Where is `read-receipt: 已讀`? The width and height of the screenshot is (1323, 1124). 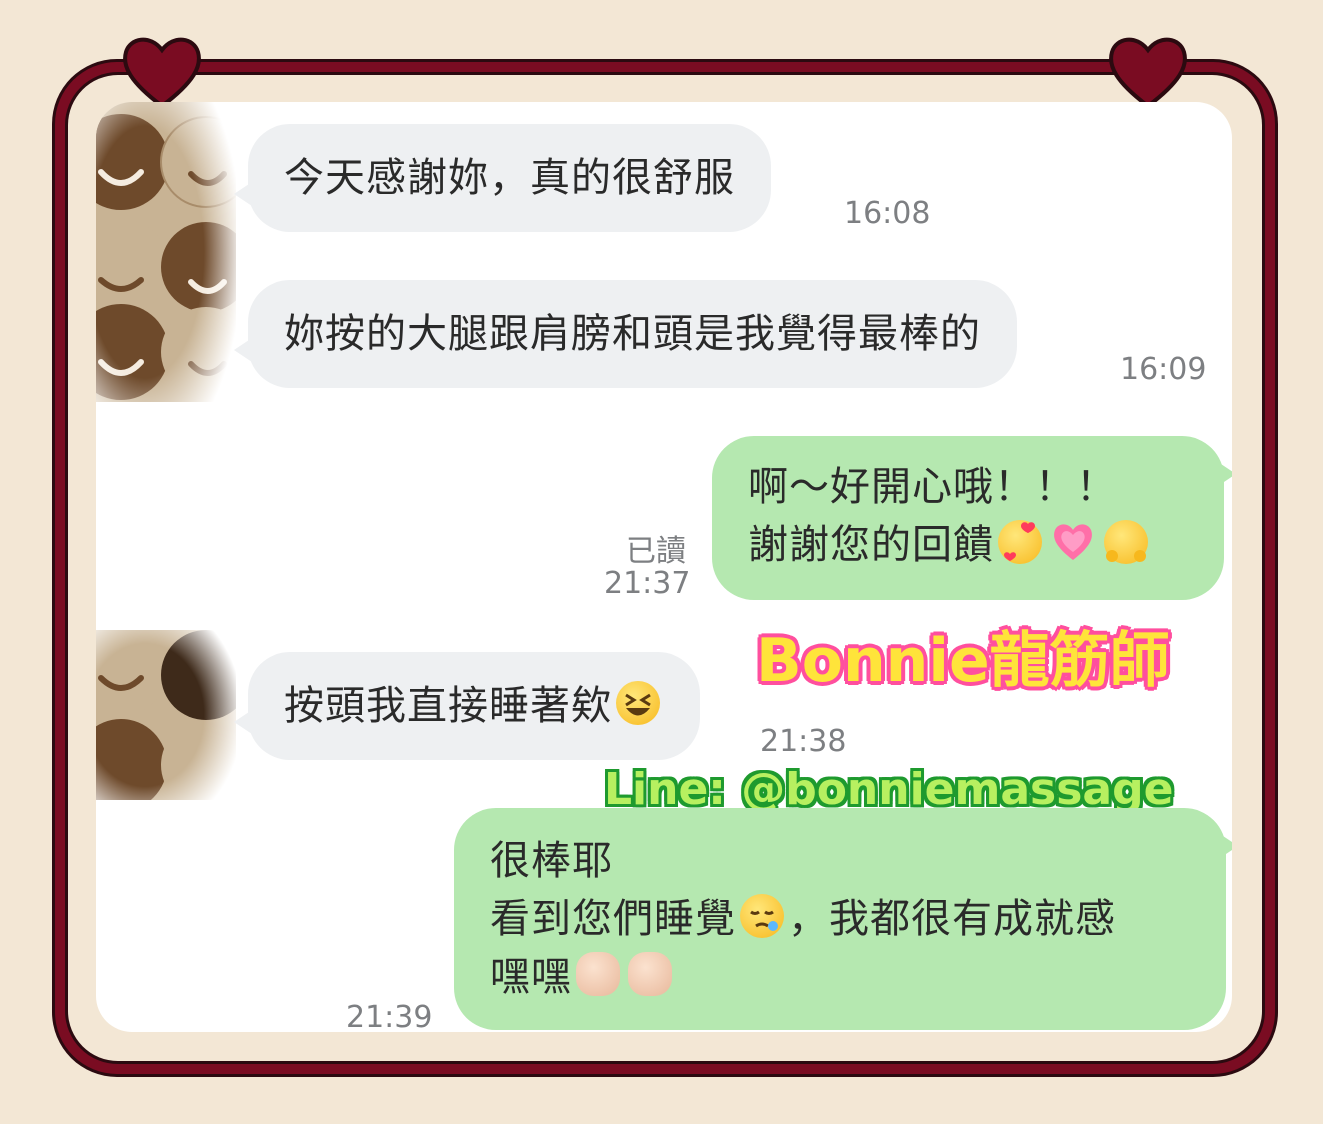
read-receipt: 已讀 is located at coordinates (656, 551).